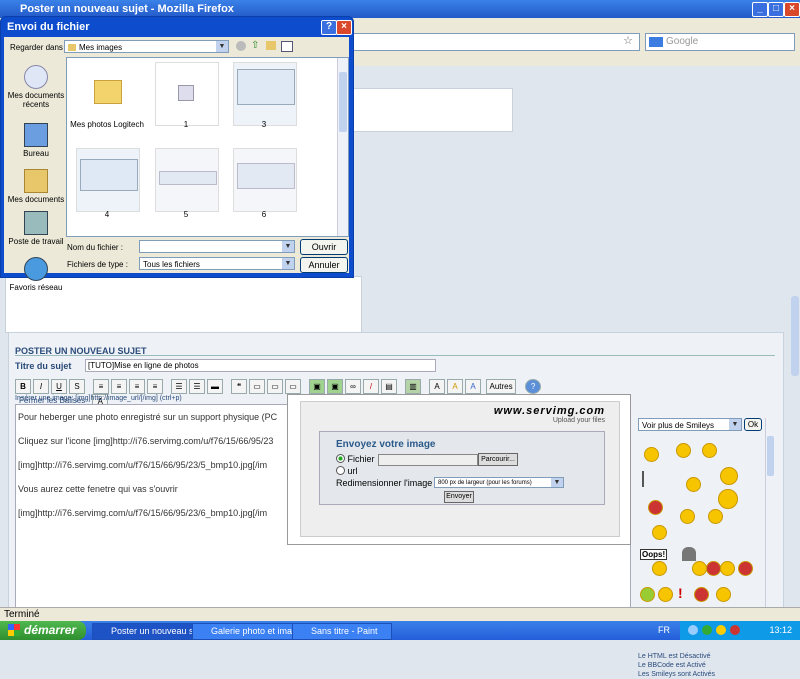 This screenshot has width=800, height=679. What do you see at coordinates (753, 424) in the screenshot?
I see `smileys-ok-button: Ok` at bounding box center [753, 424].